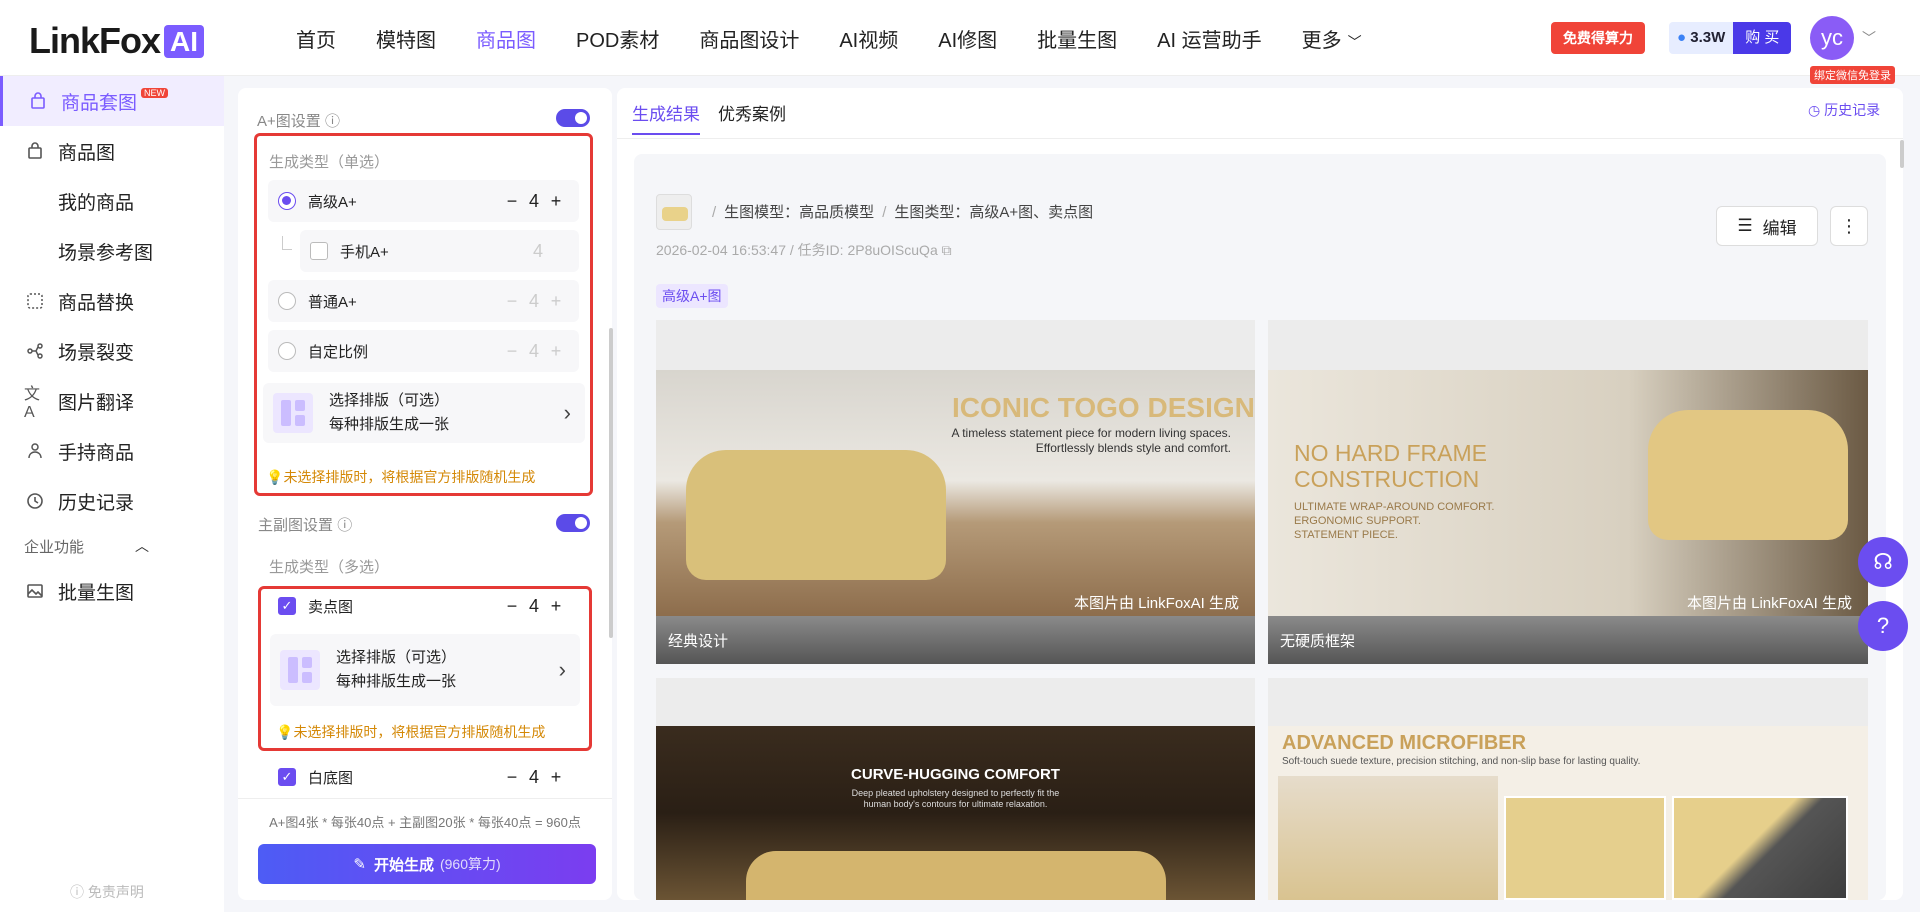 Image resolution: width=1920 pixels, height=912 pixels. Describe the element at coordinates (319, 251) in the screenshot. I see `checkbox-unchecked` at that location.